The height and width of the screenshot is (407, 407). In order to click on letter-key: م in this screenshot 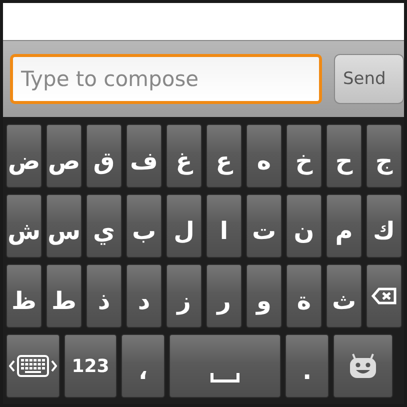, I will do `click(344, 226)`.